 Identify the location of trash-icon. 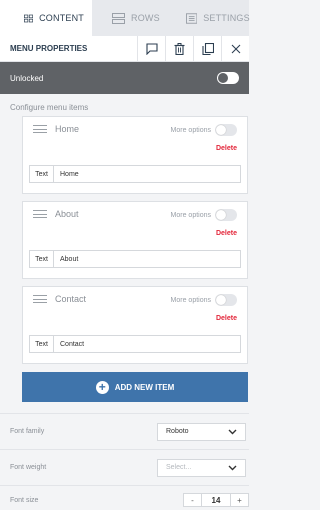
(179, 48).